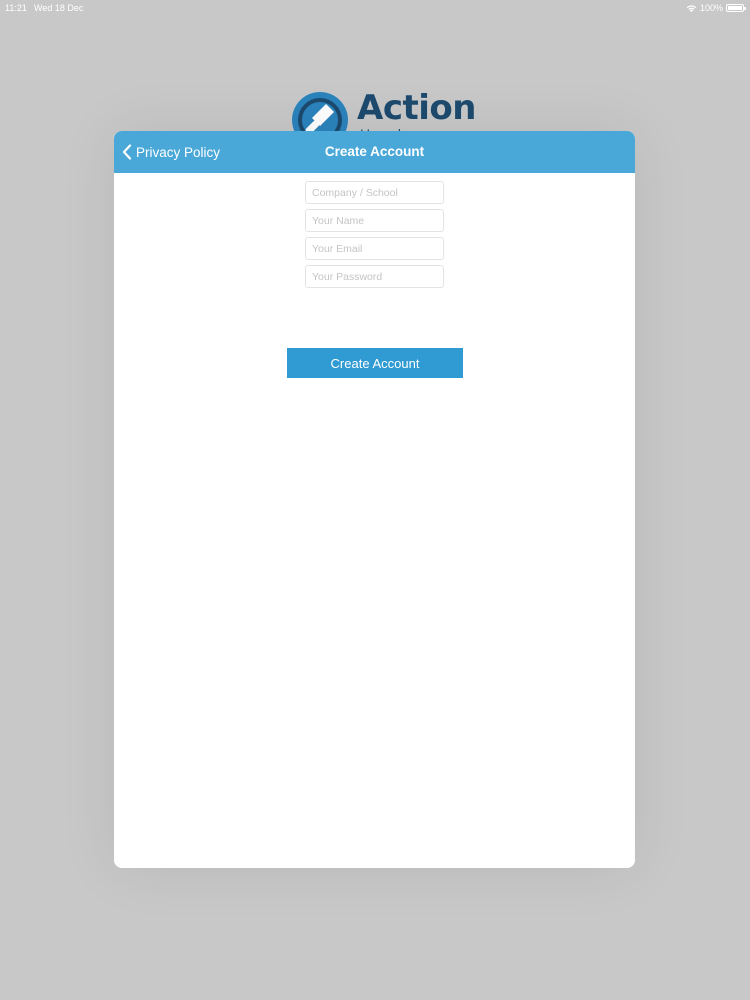 This screenshot has width=750, height=1000. Describe the element at coordinates (416, 108) in the screenshot. I see `logo-wordmark: Action` at that location.